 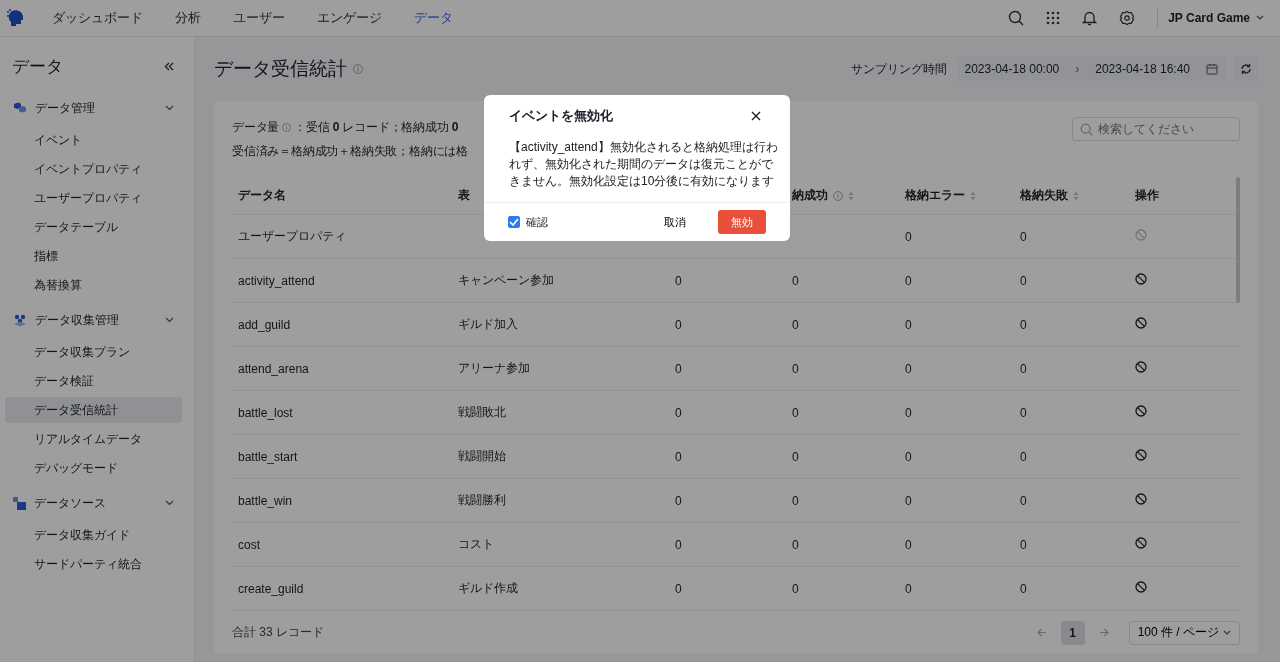 What do you see at coordinates (19, 503) in the screenshot?
I see `squares-icon` at bounding box center [19, 503].